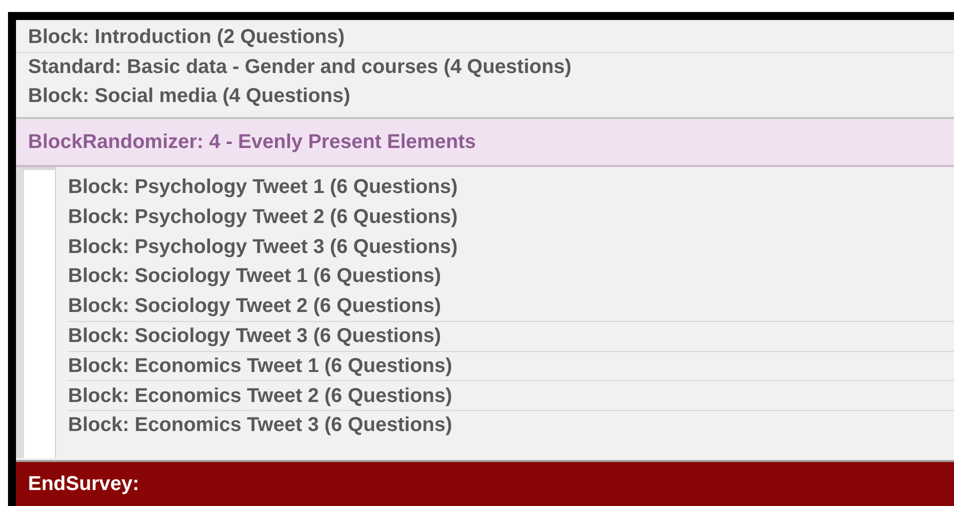 This screenshot has width=954, height=506. Describe the element at coordinates (485, 66) in the screenshot. I see `block-row: Standard: Basic data - Gender and courses (4 Questions)` at that location.